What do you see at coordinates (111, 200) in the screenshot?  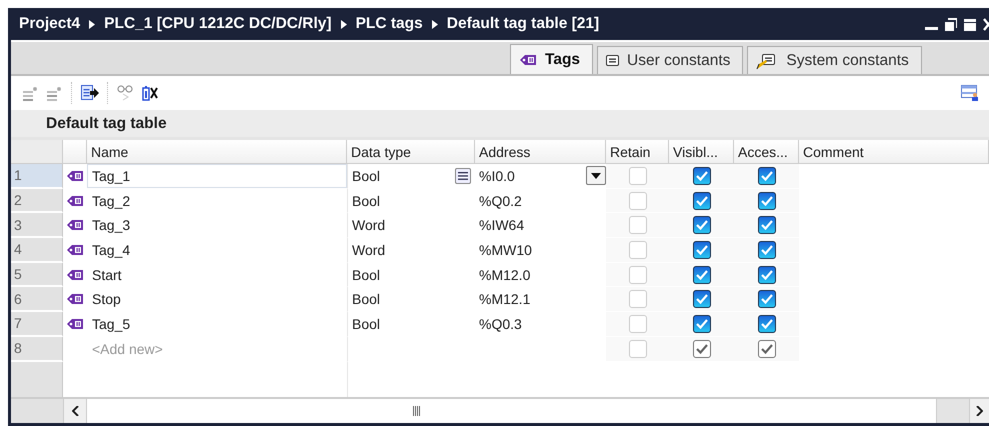 I see `table-cell: Tag_2` at bounding box center [111, 200].